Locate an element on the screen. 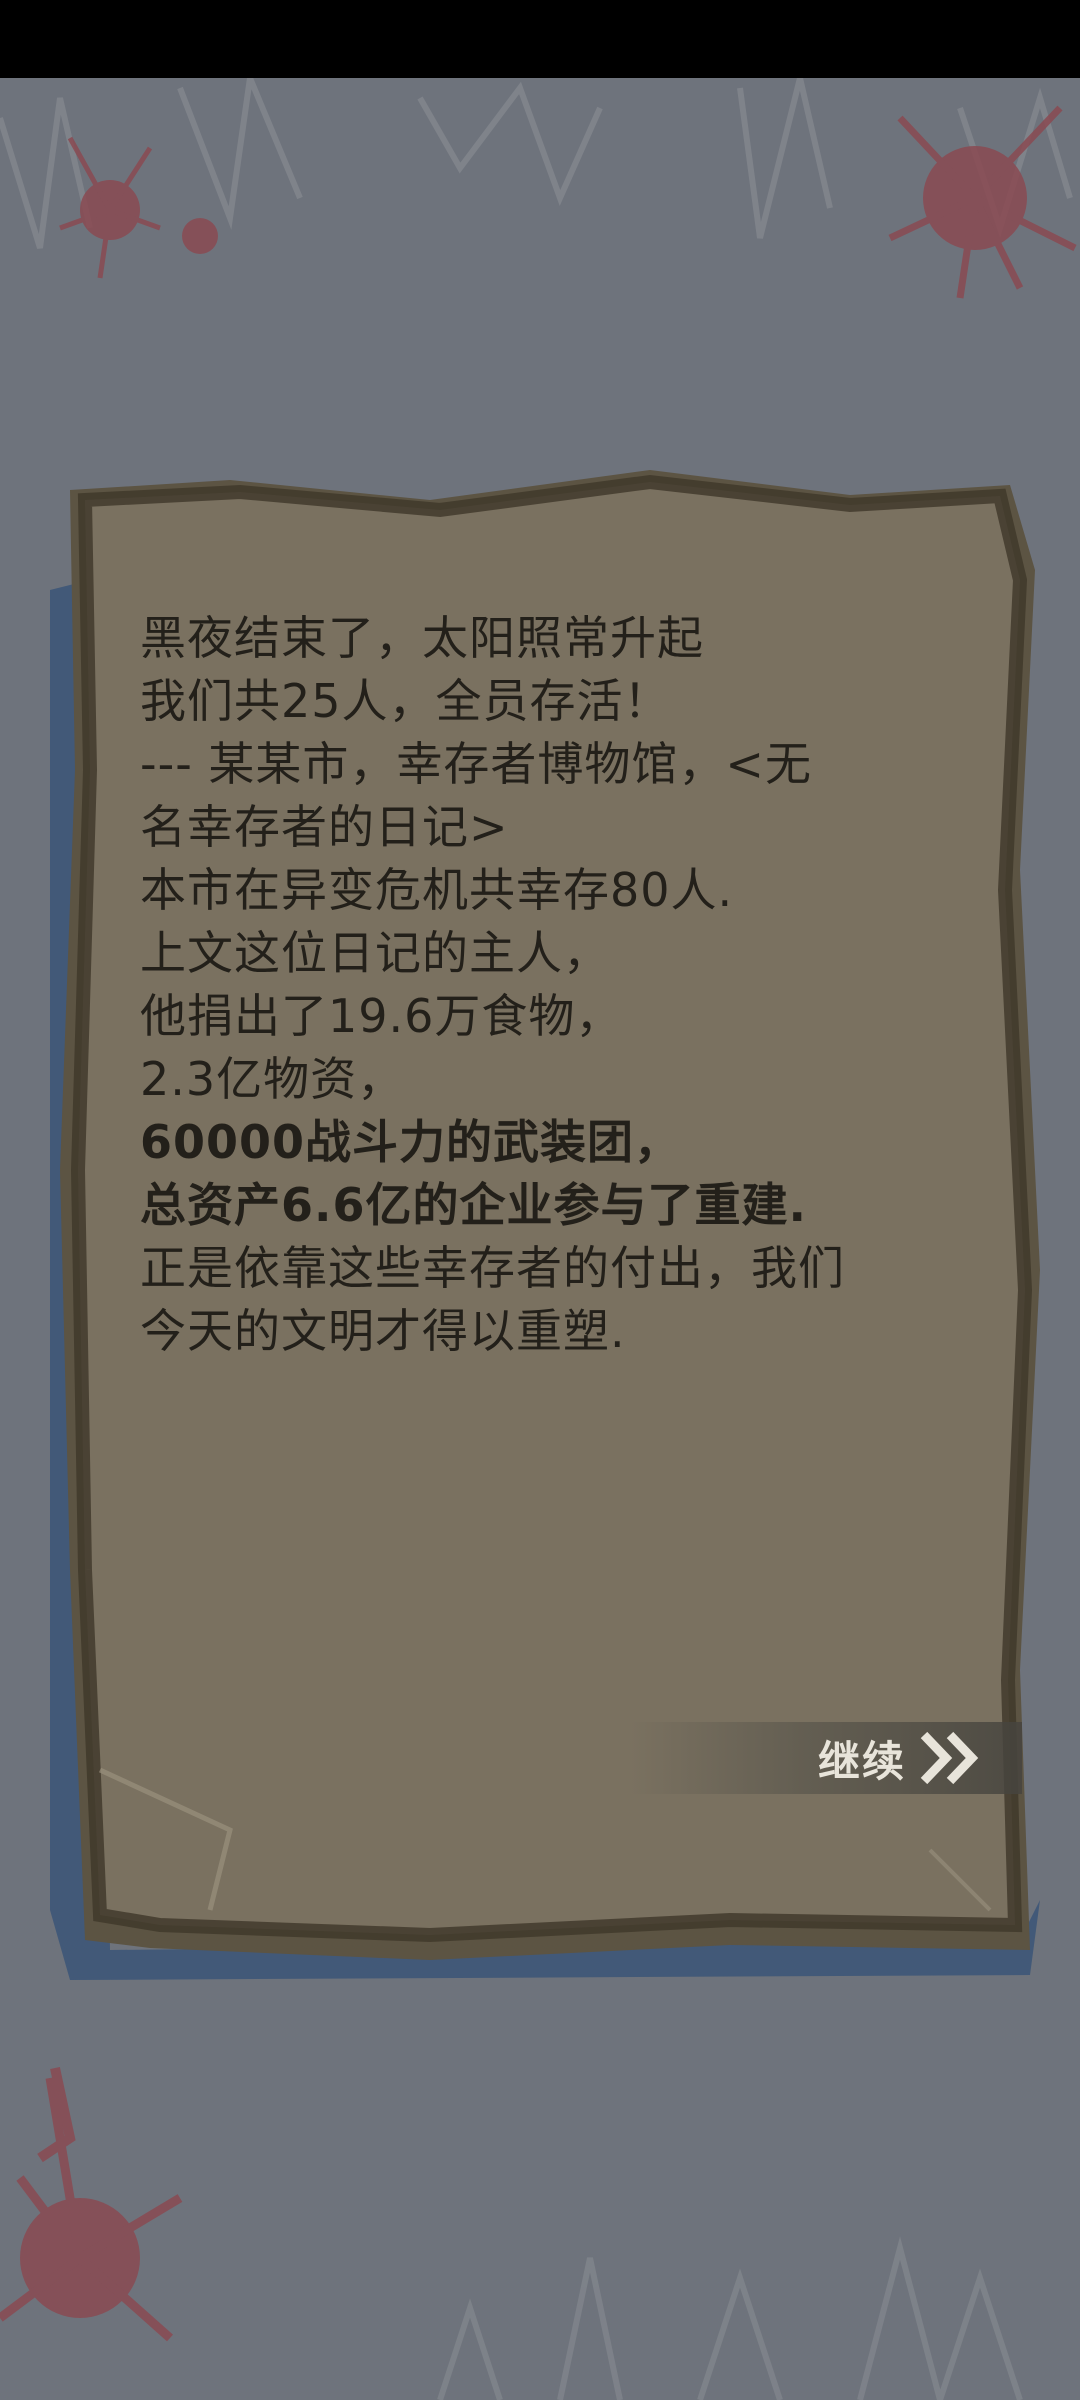  status-bar is located at coordinates (540, 39).